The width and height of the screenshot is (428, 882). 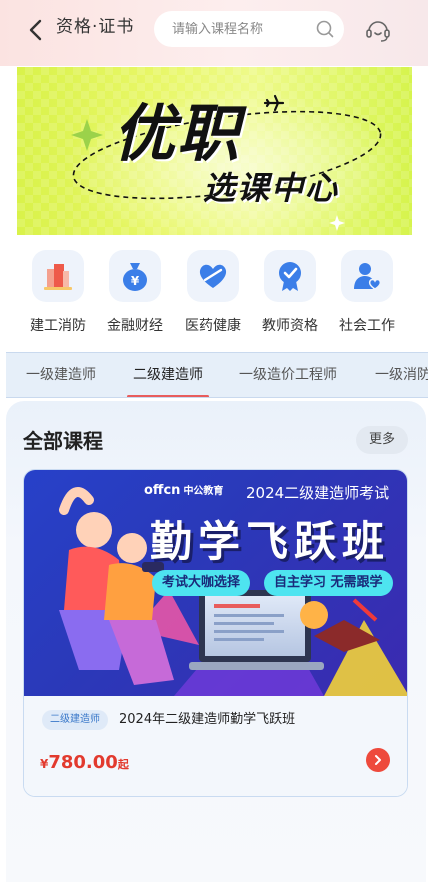 I want to click on tab-first-class-constructor: 一级建造师, so click(x=61, y=375).